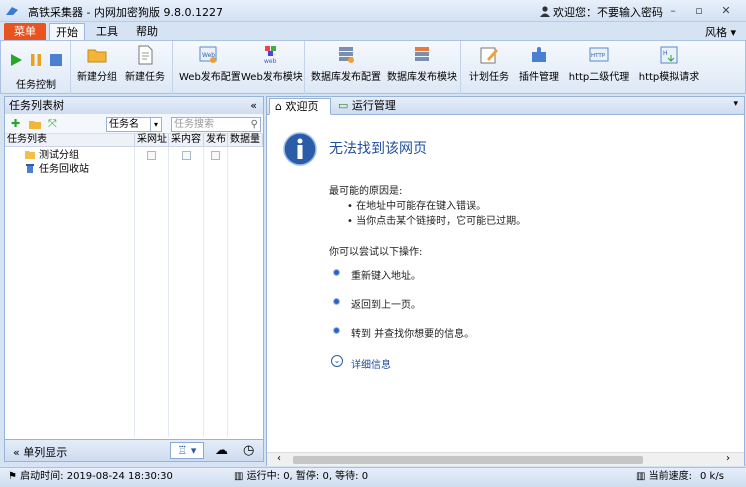 Image resolution: width=746 pixels, height=487 pixels. I want to click on info-icon, so click(300, 149).